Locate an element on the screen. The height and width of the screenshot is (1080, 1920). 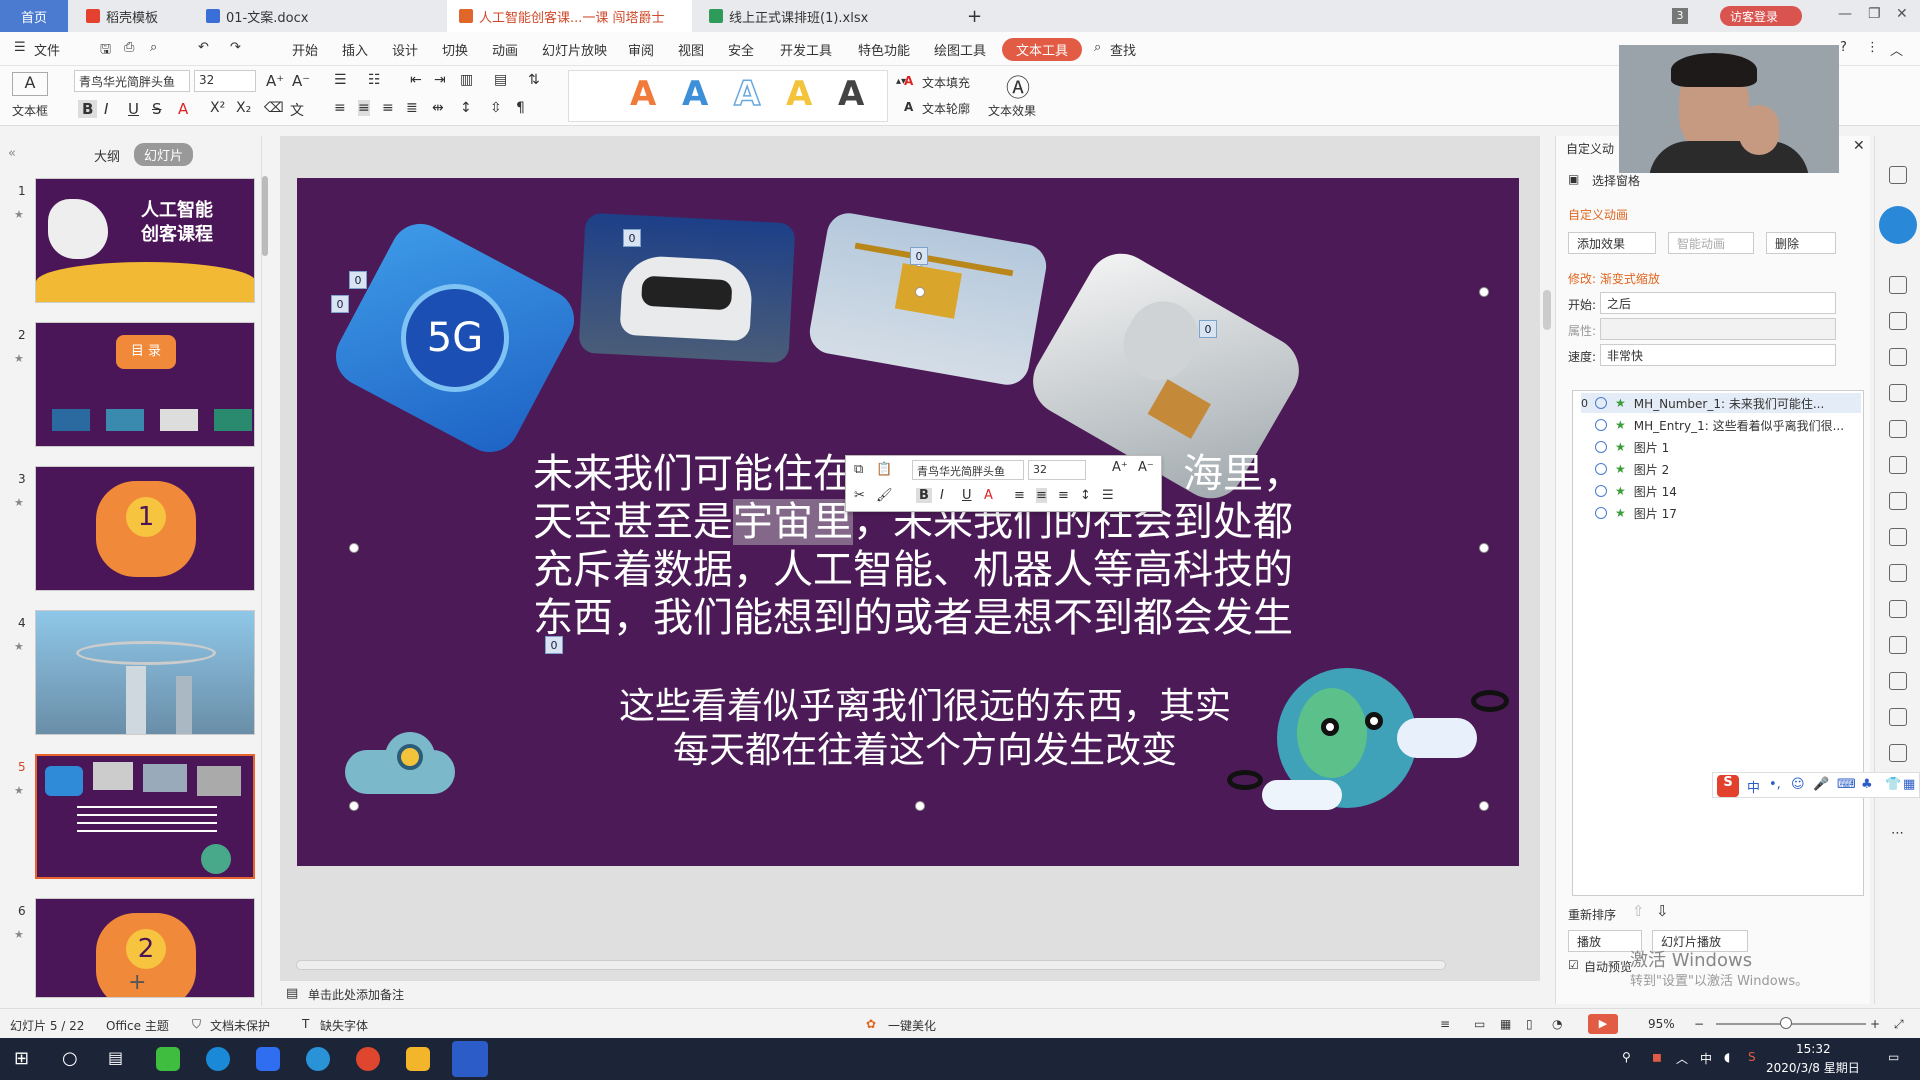
tab-docer: 稻壳模板 is located at coordinates (134, 16).